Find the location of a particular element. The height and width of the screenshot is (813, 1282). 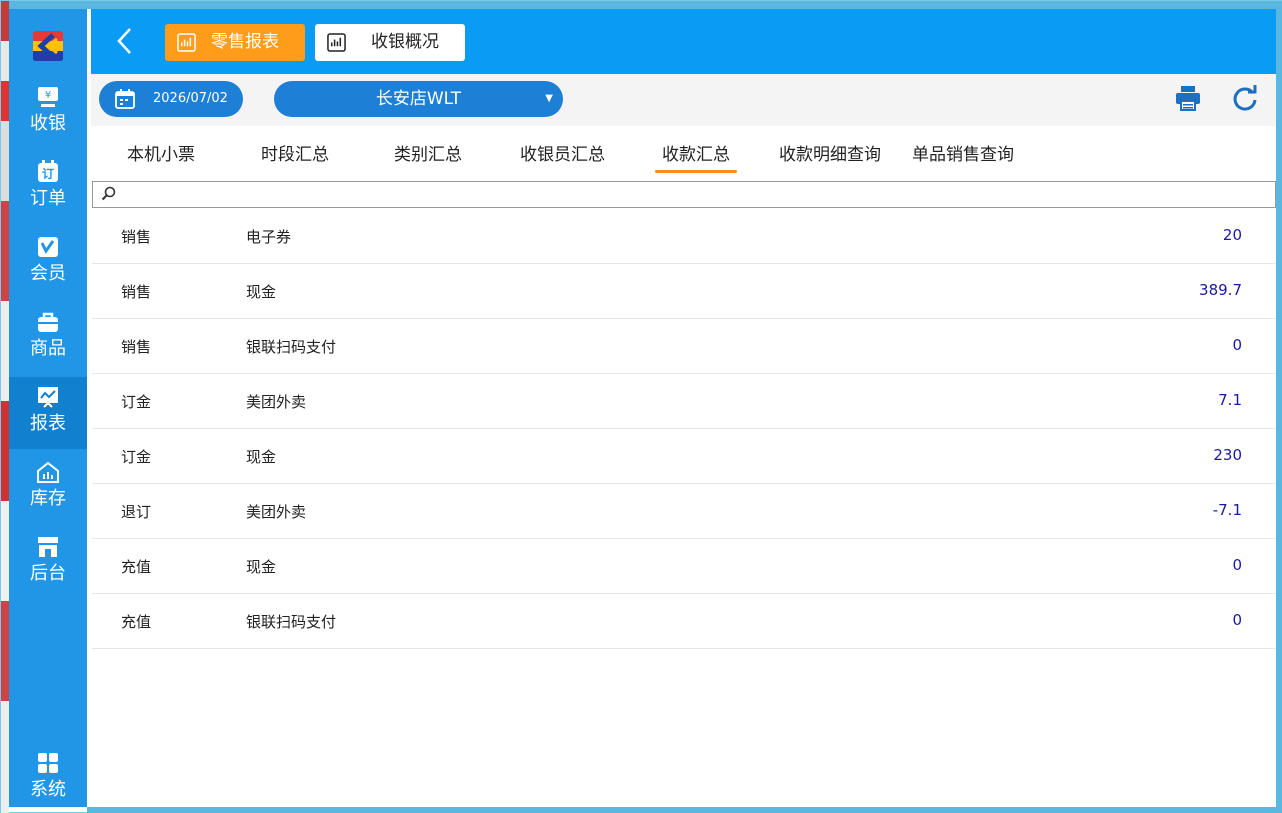

goods-icon is located at coordinates (48, 322).